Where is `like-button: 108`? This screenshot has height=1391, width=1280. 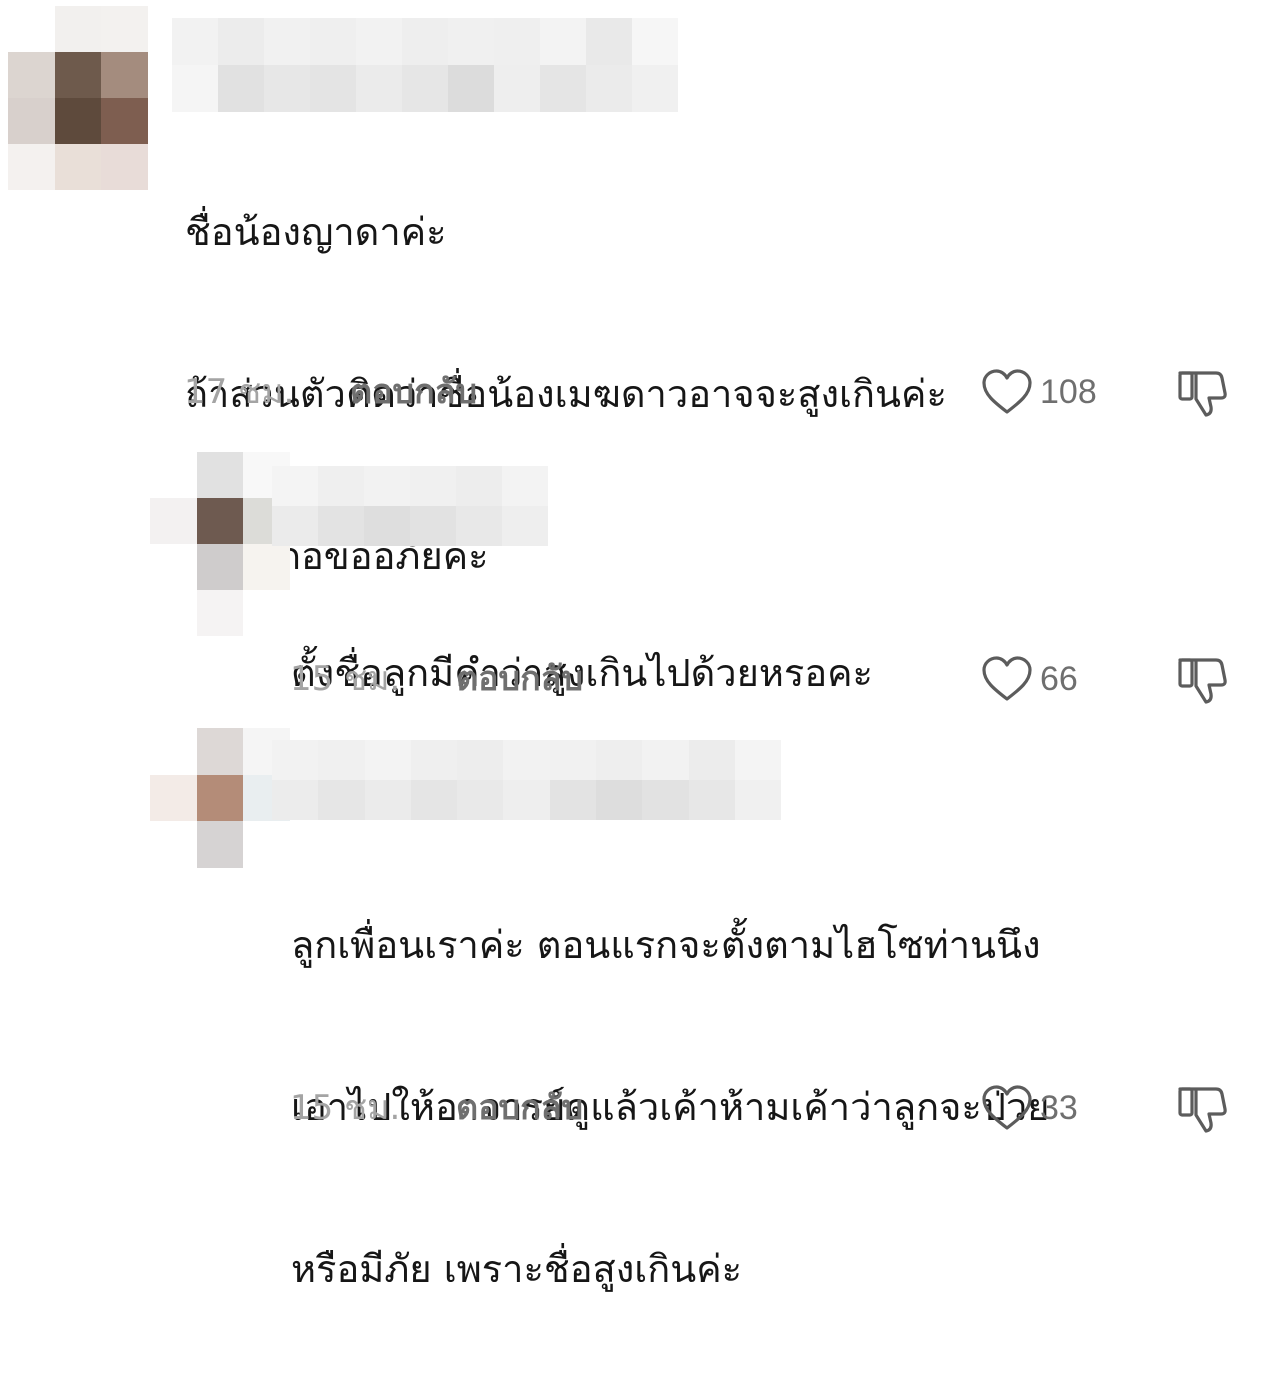
like-button: 108 is located at coordinates (1038, 392).